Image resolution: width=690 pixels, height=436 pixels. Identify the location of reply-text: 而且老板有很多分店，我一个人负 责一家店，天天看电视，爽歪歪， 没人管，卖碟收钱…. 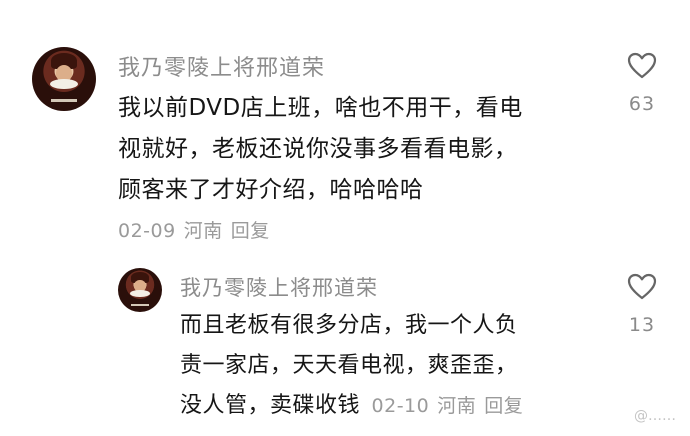
(355, 366).